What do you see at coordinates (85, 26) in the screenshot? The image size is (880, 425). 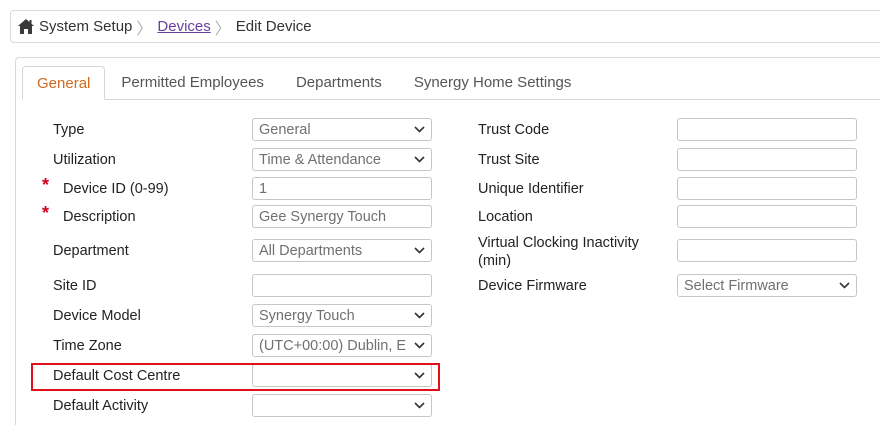 I see `breadcrumb-system-setup: System Setup` at bounding box center [85, 26].